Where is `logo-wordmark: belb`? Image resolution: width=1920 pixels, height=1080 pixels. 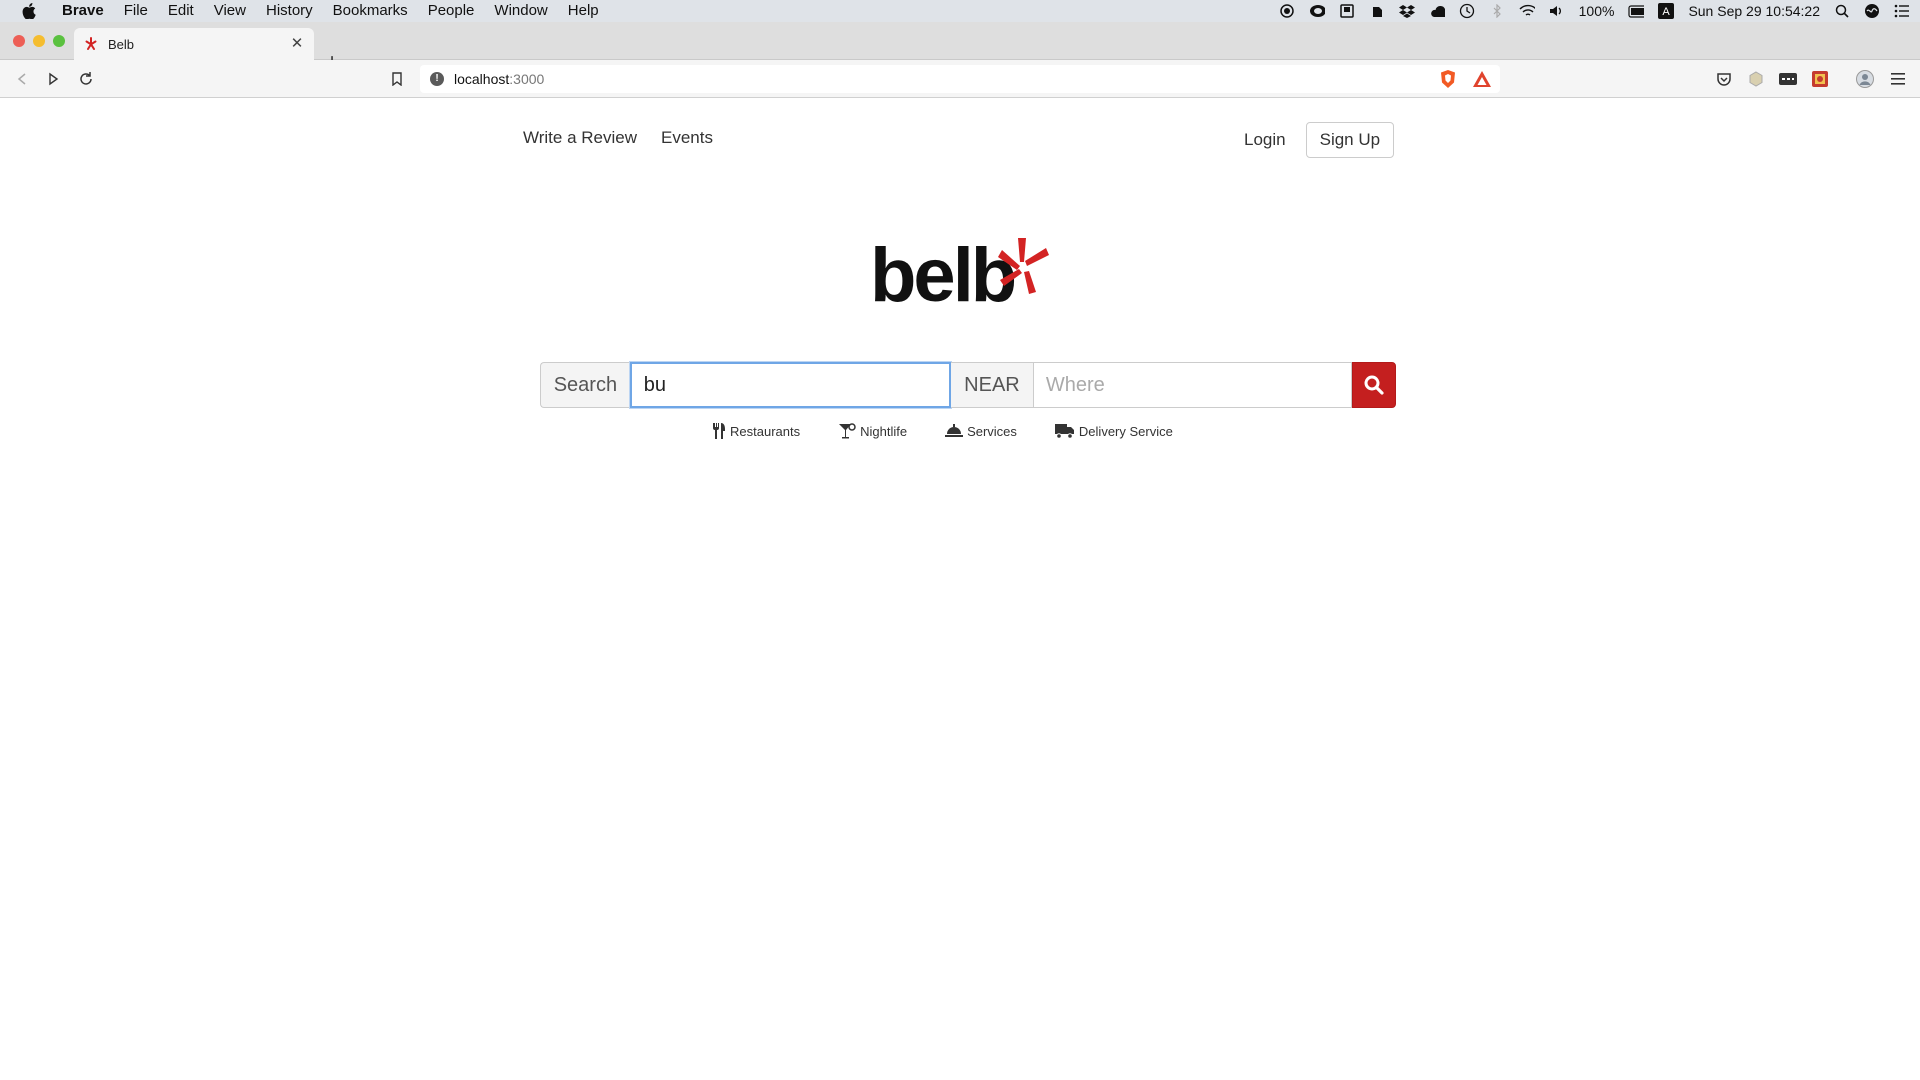 logo-wordmark: belb is located at coordinates (943, 275).